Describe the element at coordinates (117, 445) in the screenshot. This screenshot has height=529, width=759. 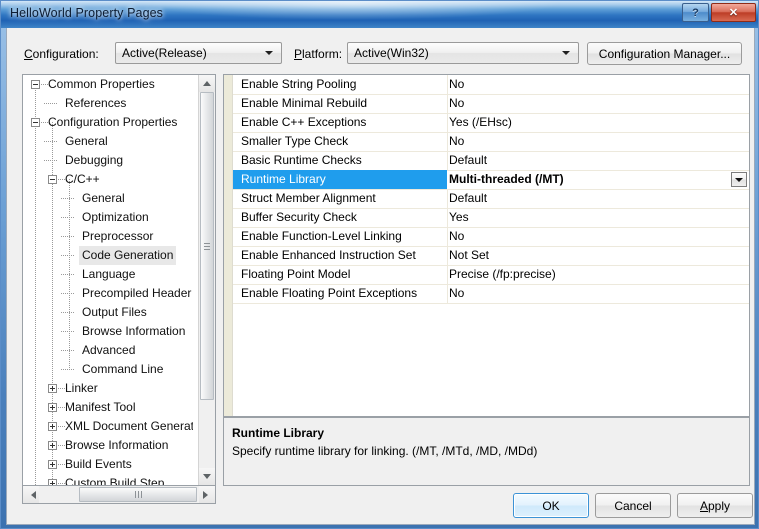
I see `tree-item-label: Browse Information` at that location.